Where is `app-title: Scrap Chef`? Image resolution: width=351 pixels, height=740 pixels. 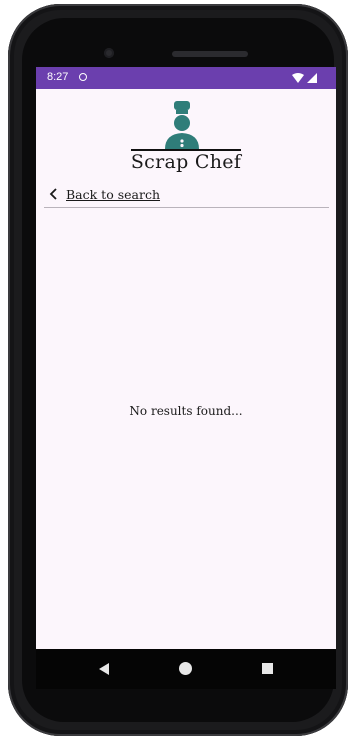
app-title: Scrap Chef is located at coordinates (186, 162).